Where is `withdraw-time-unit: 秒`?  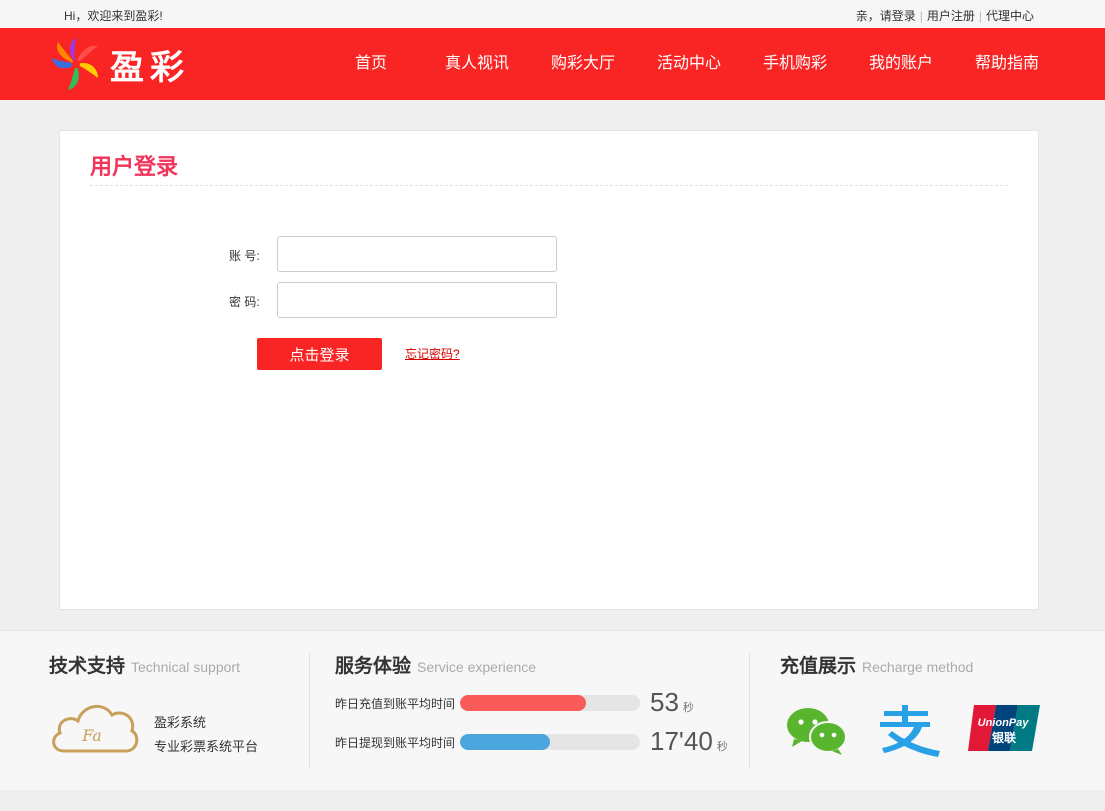 withdraw-time-unit: 秒 is located at coordinates (722, 747).